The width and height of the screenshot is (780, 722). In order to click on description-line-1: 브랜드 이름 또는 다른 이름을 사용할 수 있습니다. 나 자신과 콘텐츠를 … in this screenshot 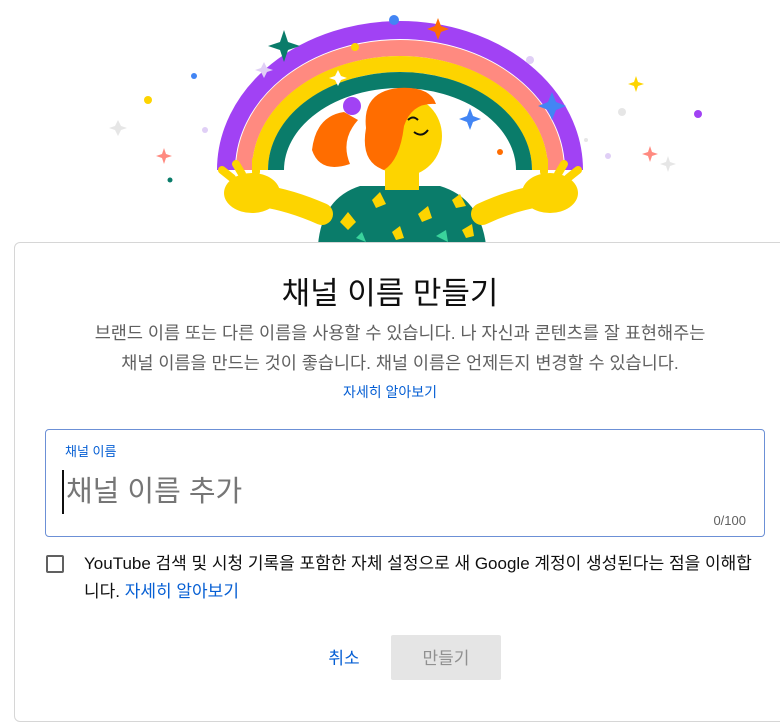, I will do `click(400, 333)`.